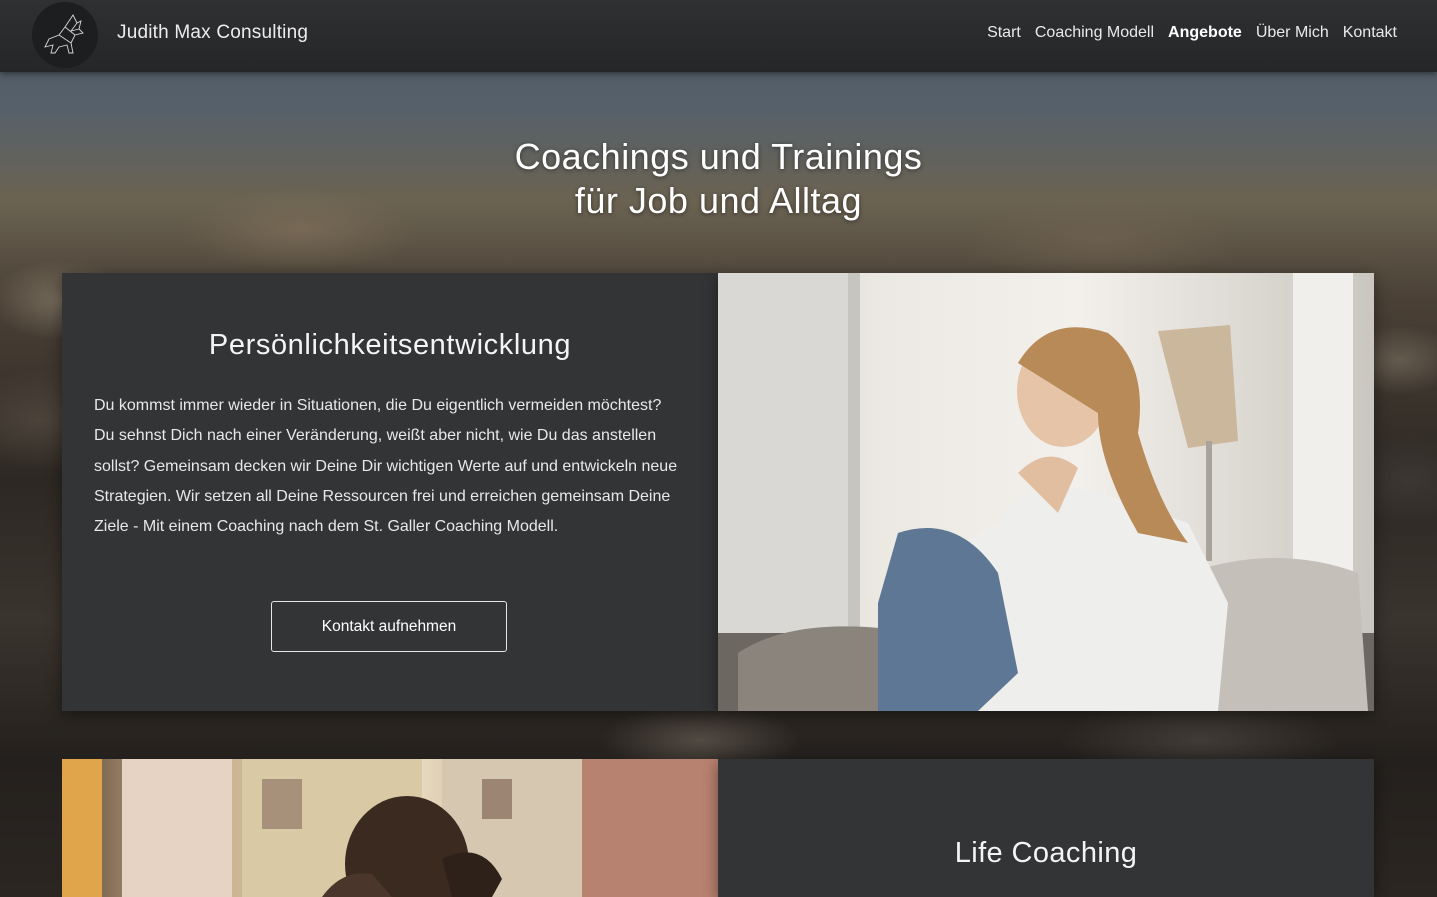 Image resolution: width=1437 pixels, height=897 pixels. I want to click on nav-item-kontakt: Kontakt, so click(1370, 33).